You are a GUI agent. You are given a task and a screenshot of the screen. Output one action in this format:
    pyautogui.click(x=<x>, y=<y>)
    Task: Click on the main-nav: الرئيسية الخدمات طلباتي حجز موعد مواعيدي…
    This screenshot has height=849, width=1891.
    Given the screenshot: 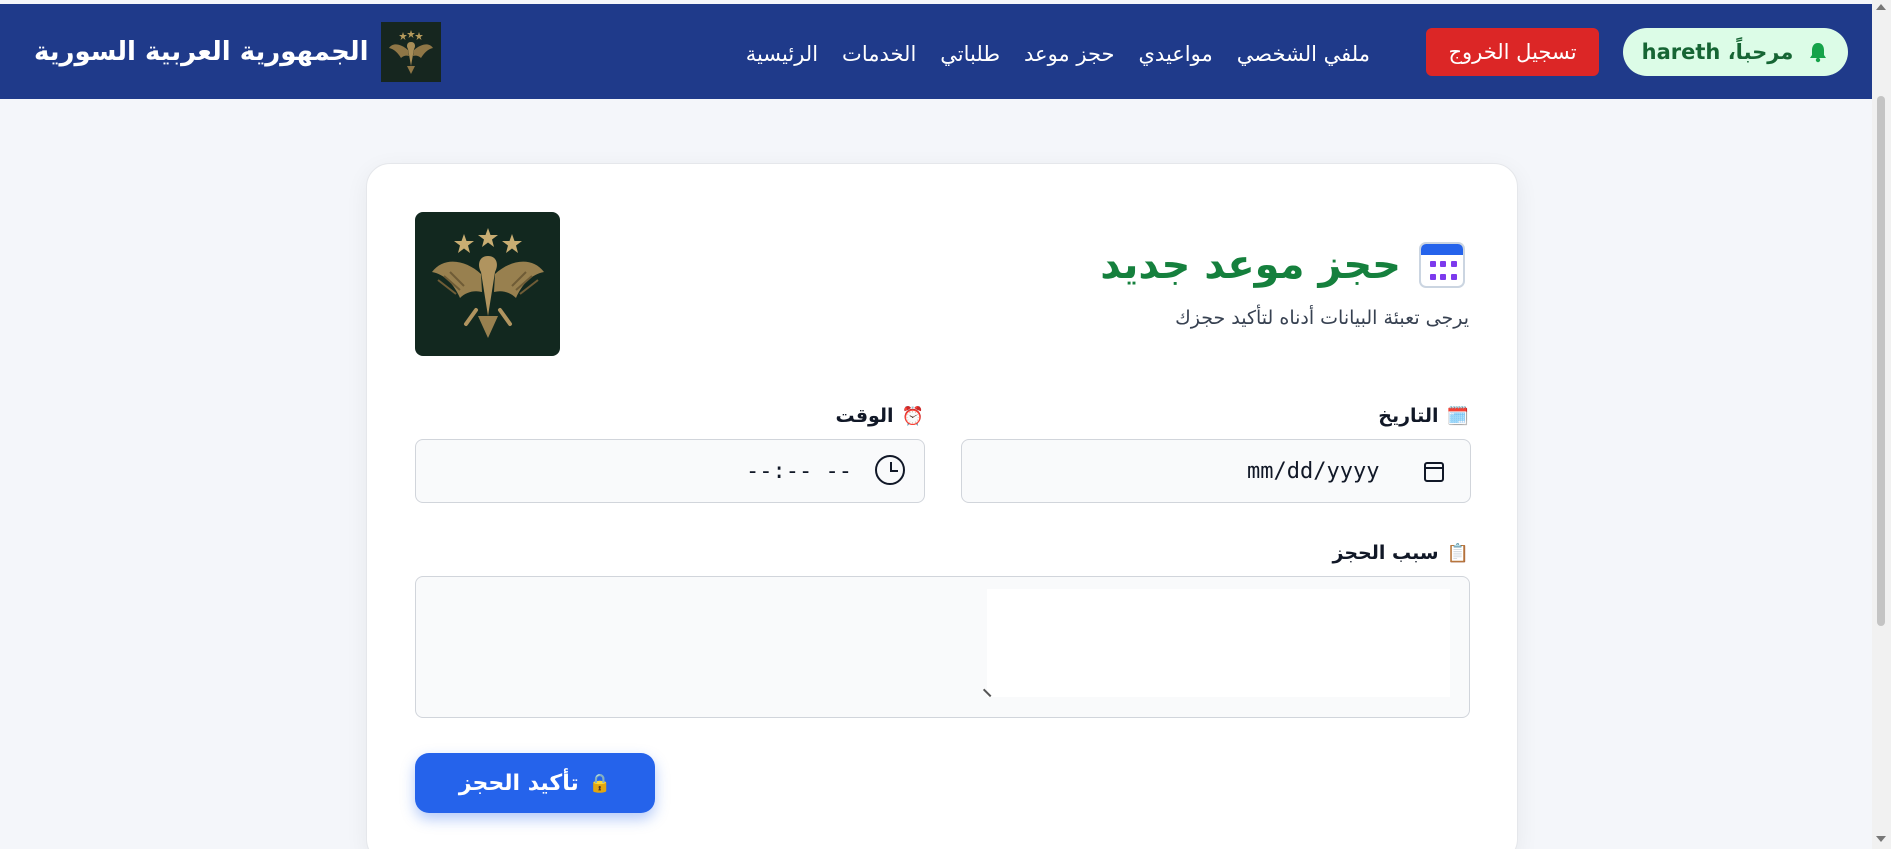 What is the action you would take?
    pyautogui.click(x=1058, y=54)
    